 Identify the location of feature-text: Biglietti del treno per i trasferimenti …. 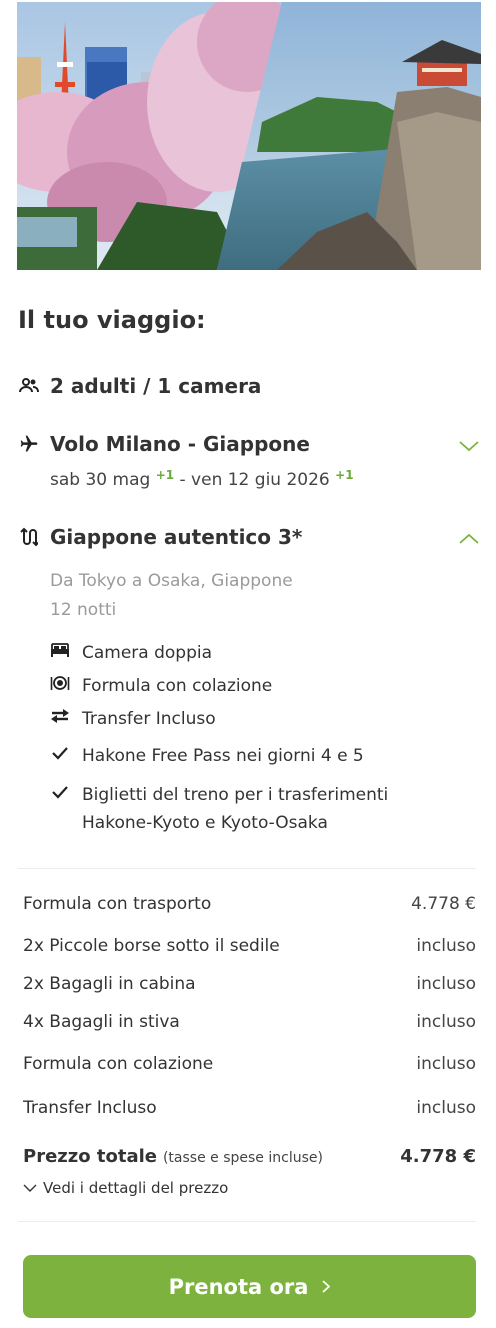
(235, 809).